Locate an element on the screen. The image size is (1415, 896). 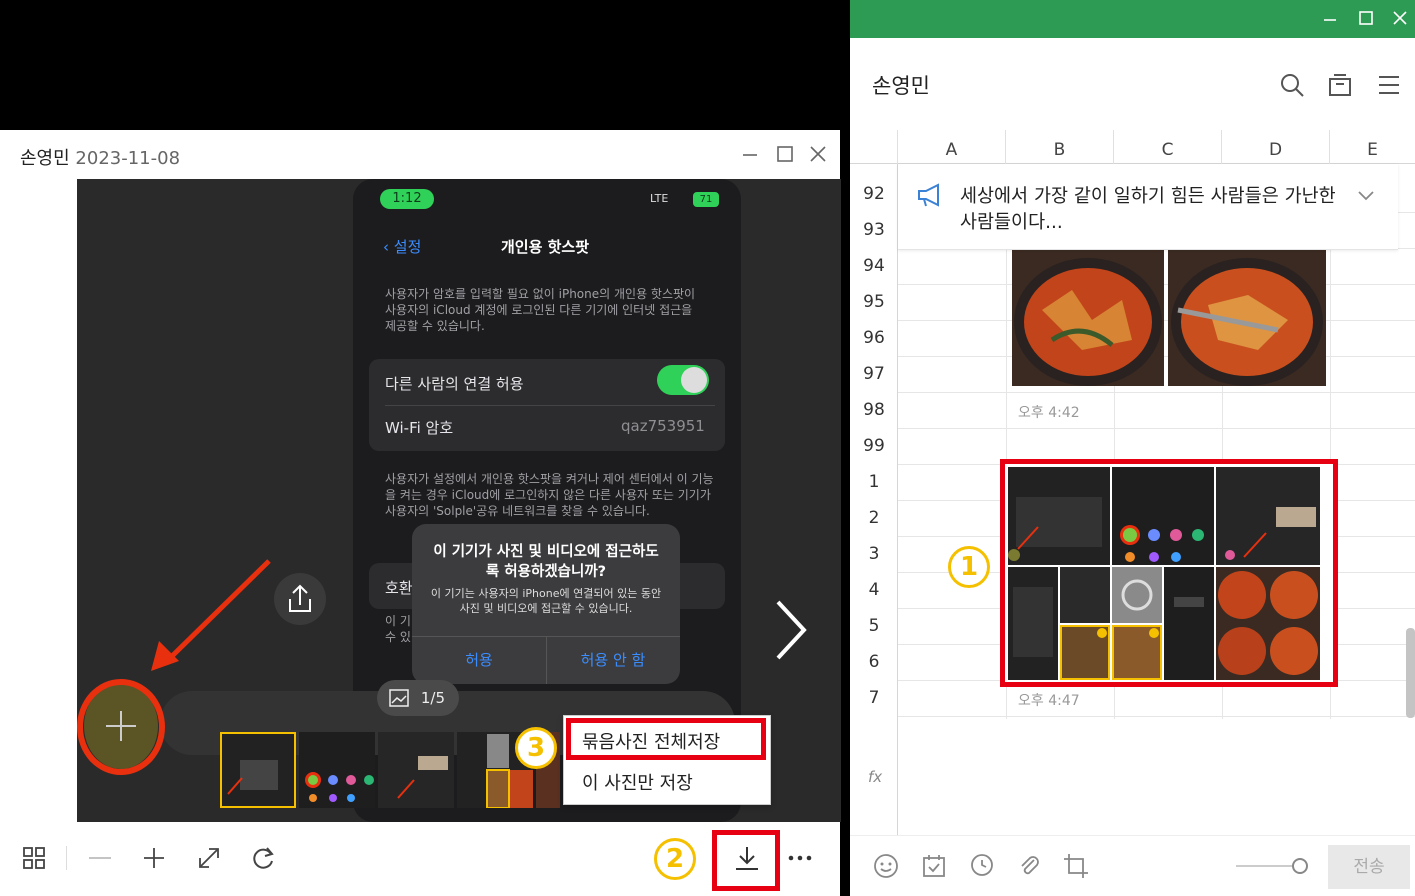
share-button is located at coordinates (300, 599).